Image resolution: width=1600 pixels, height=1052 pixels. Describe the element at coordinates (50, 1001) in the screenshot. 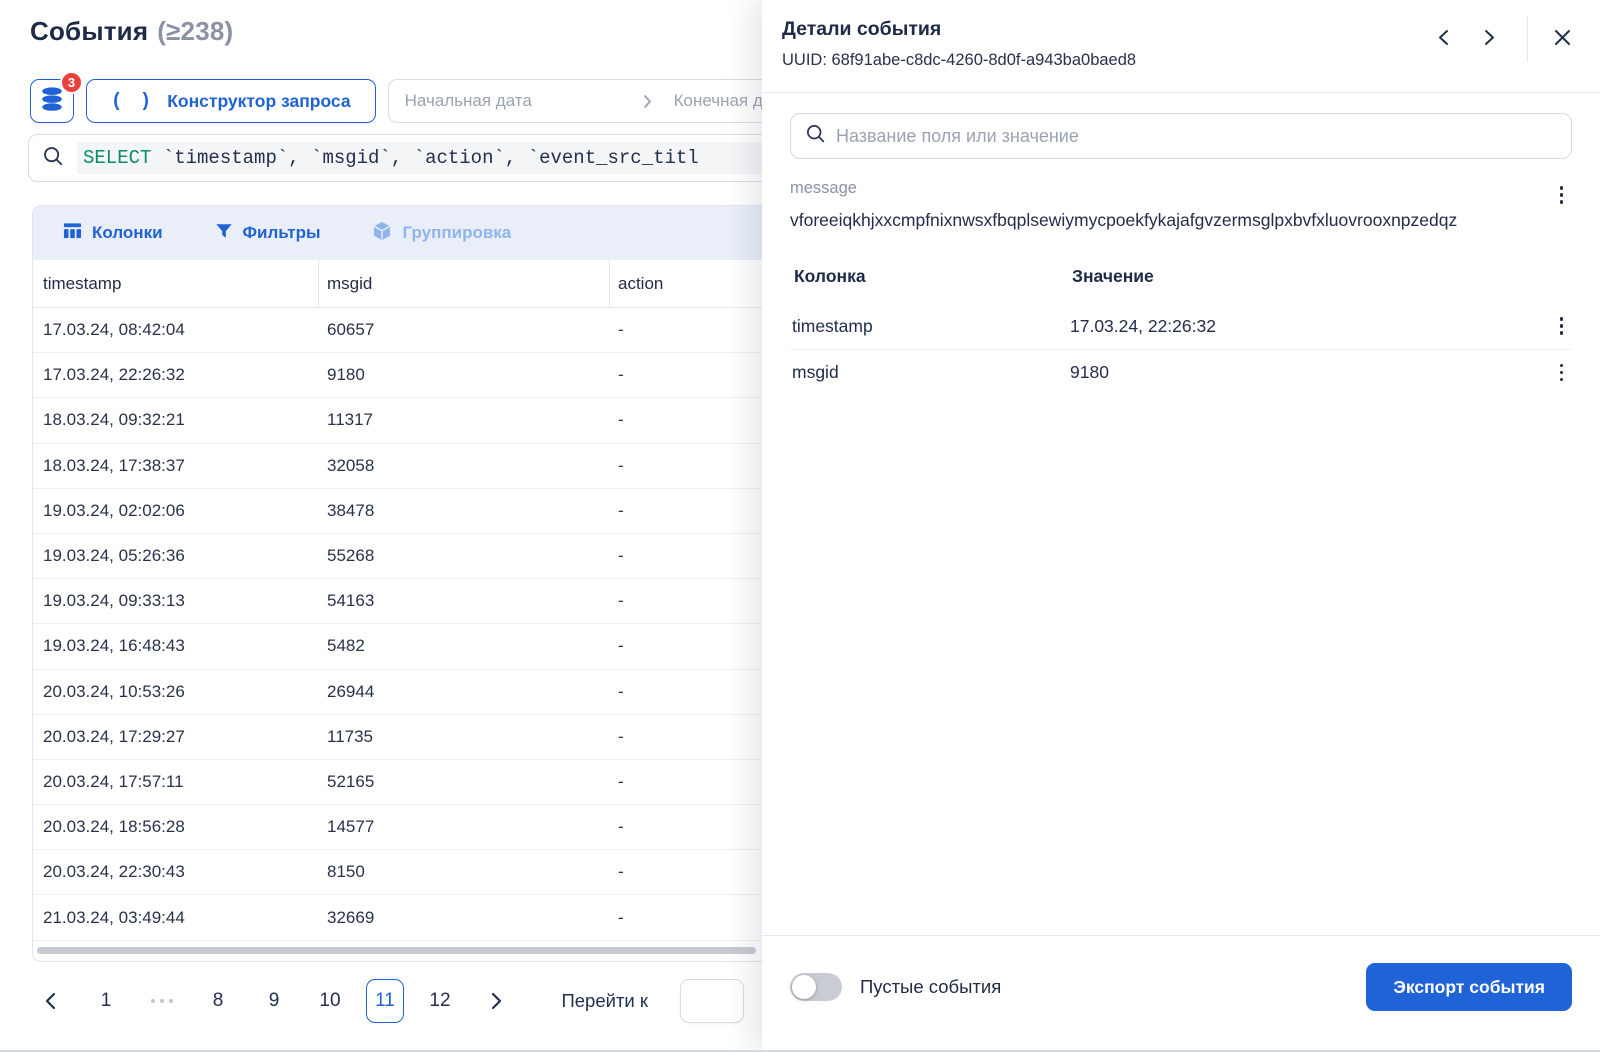

I see `pagination-prev-button` at that location.